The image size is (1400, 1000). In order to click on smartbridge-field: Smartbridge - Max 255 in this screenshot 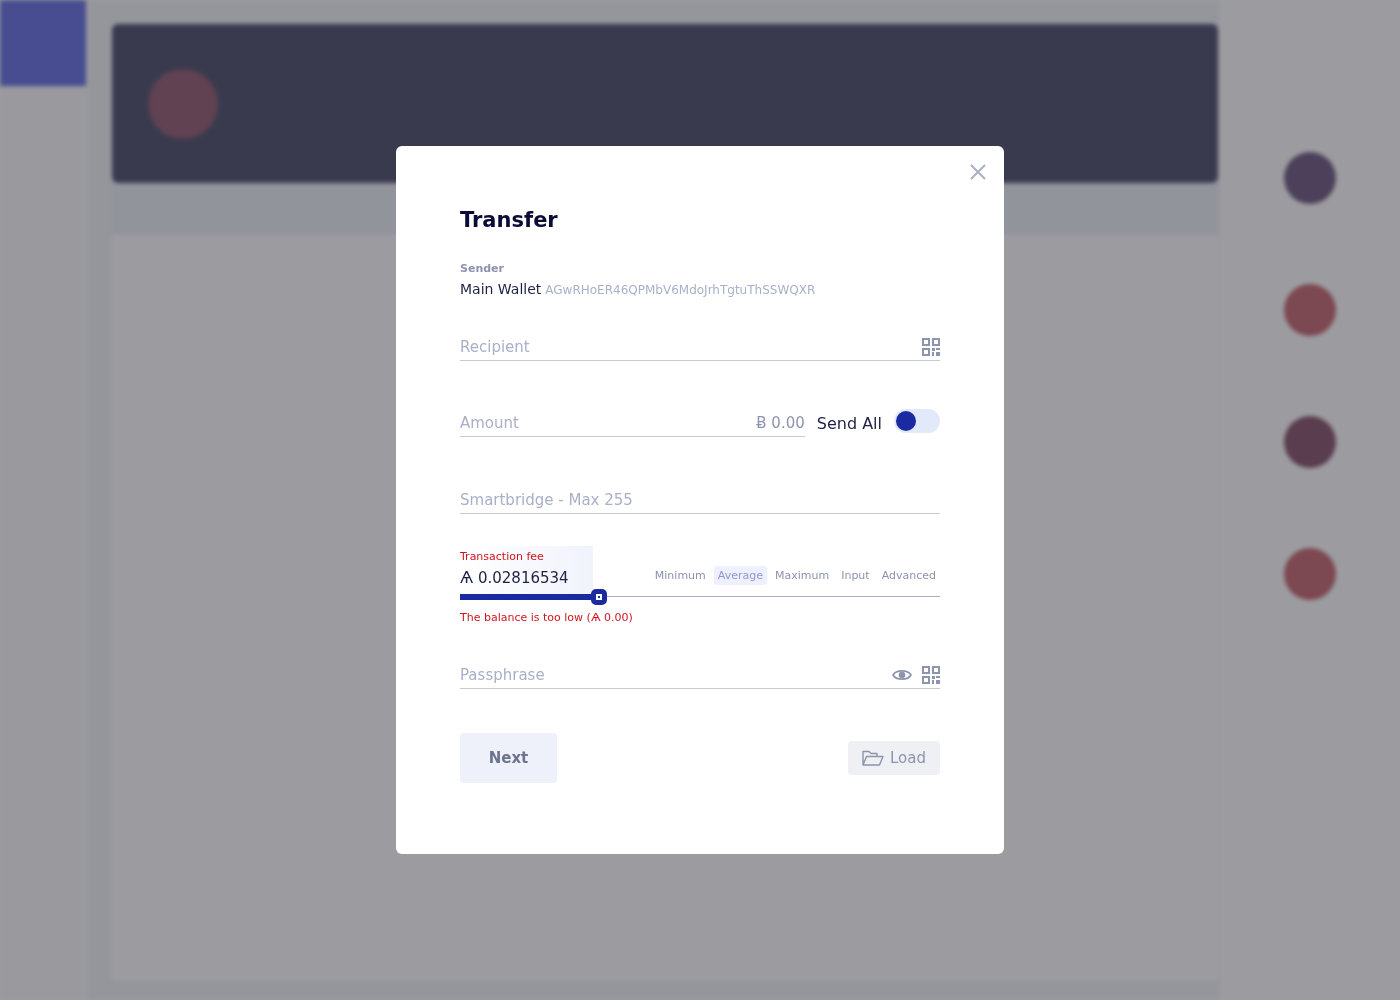, I will do `click(700, 500)`.